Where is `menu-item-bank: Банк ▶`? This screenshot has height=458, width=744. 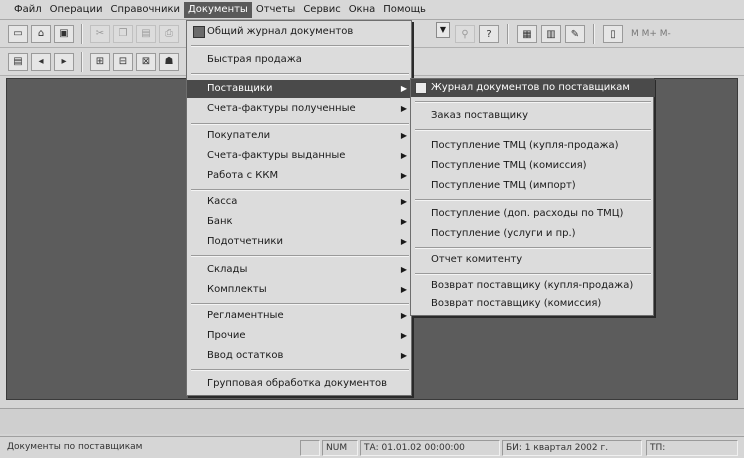
menu-item-bank: Банк ▶ is located at coordinates (300, 222).